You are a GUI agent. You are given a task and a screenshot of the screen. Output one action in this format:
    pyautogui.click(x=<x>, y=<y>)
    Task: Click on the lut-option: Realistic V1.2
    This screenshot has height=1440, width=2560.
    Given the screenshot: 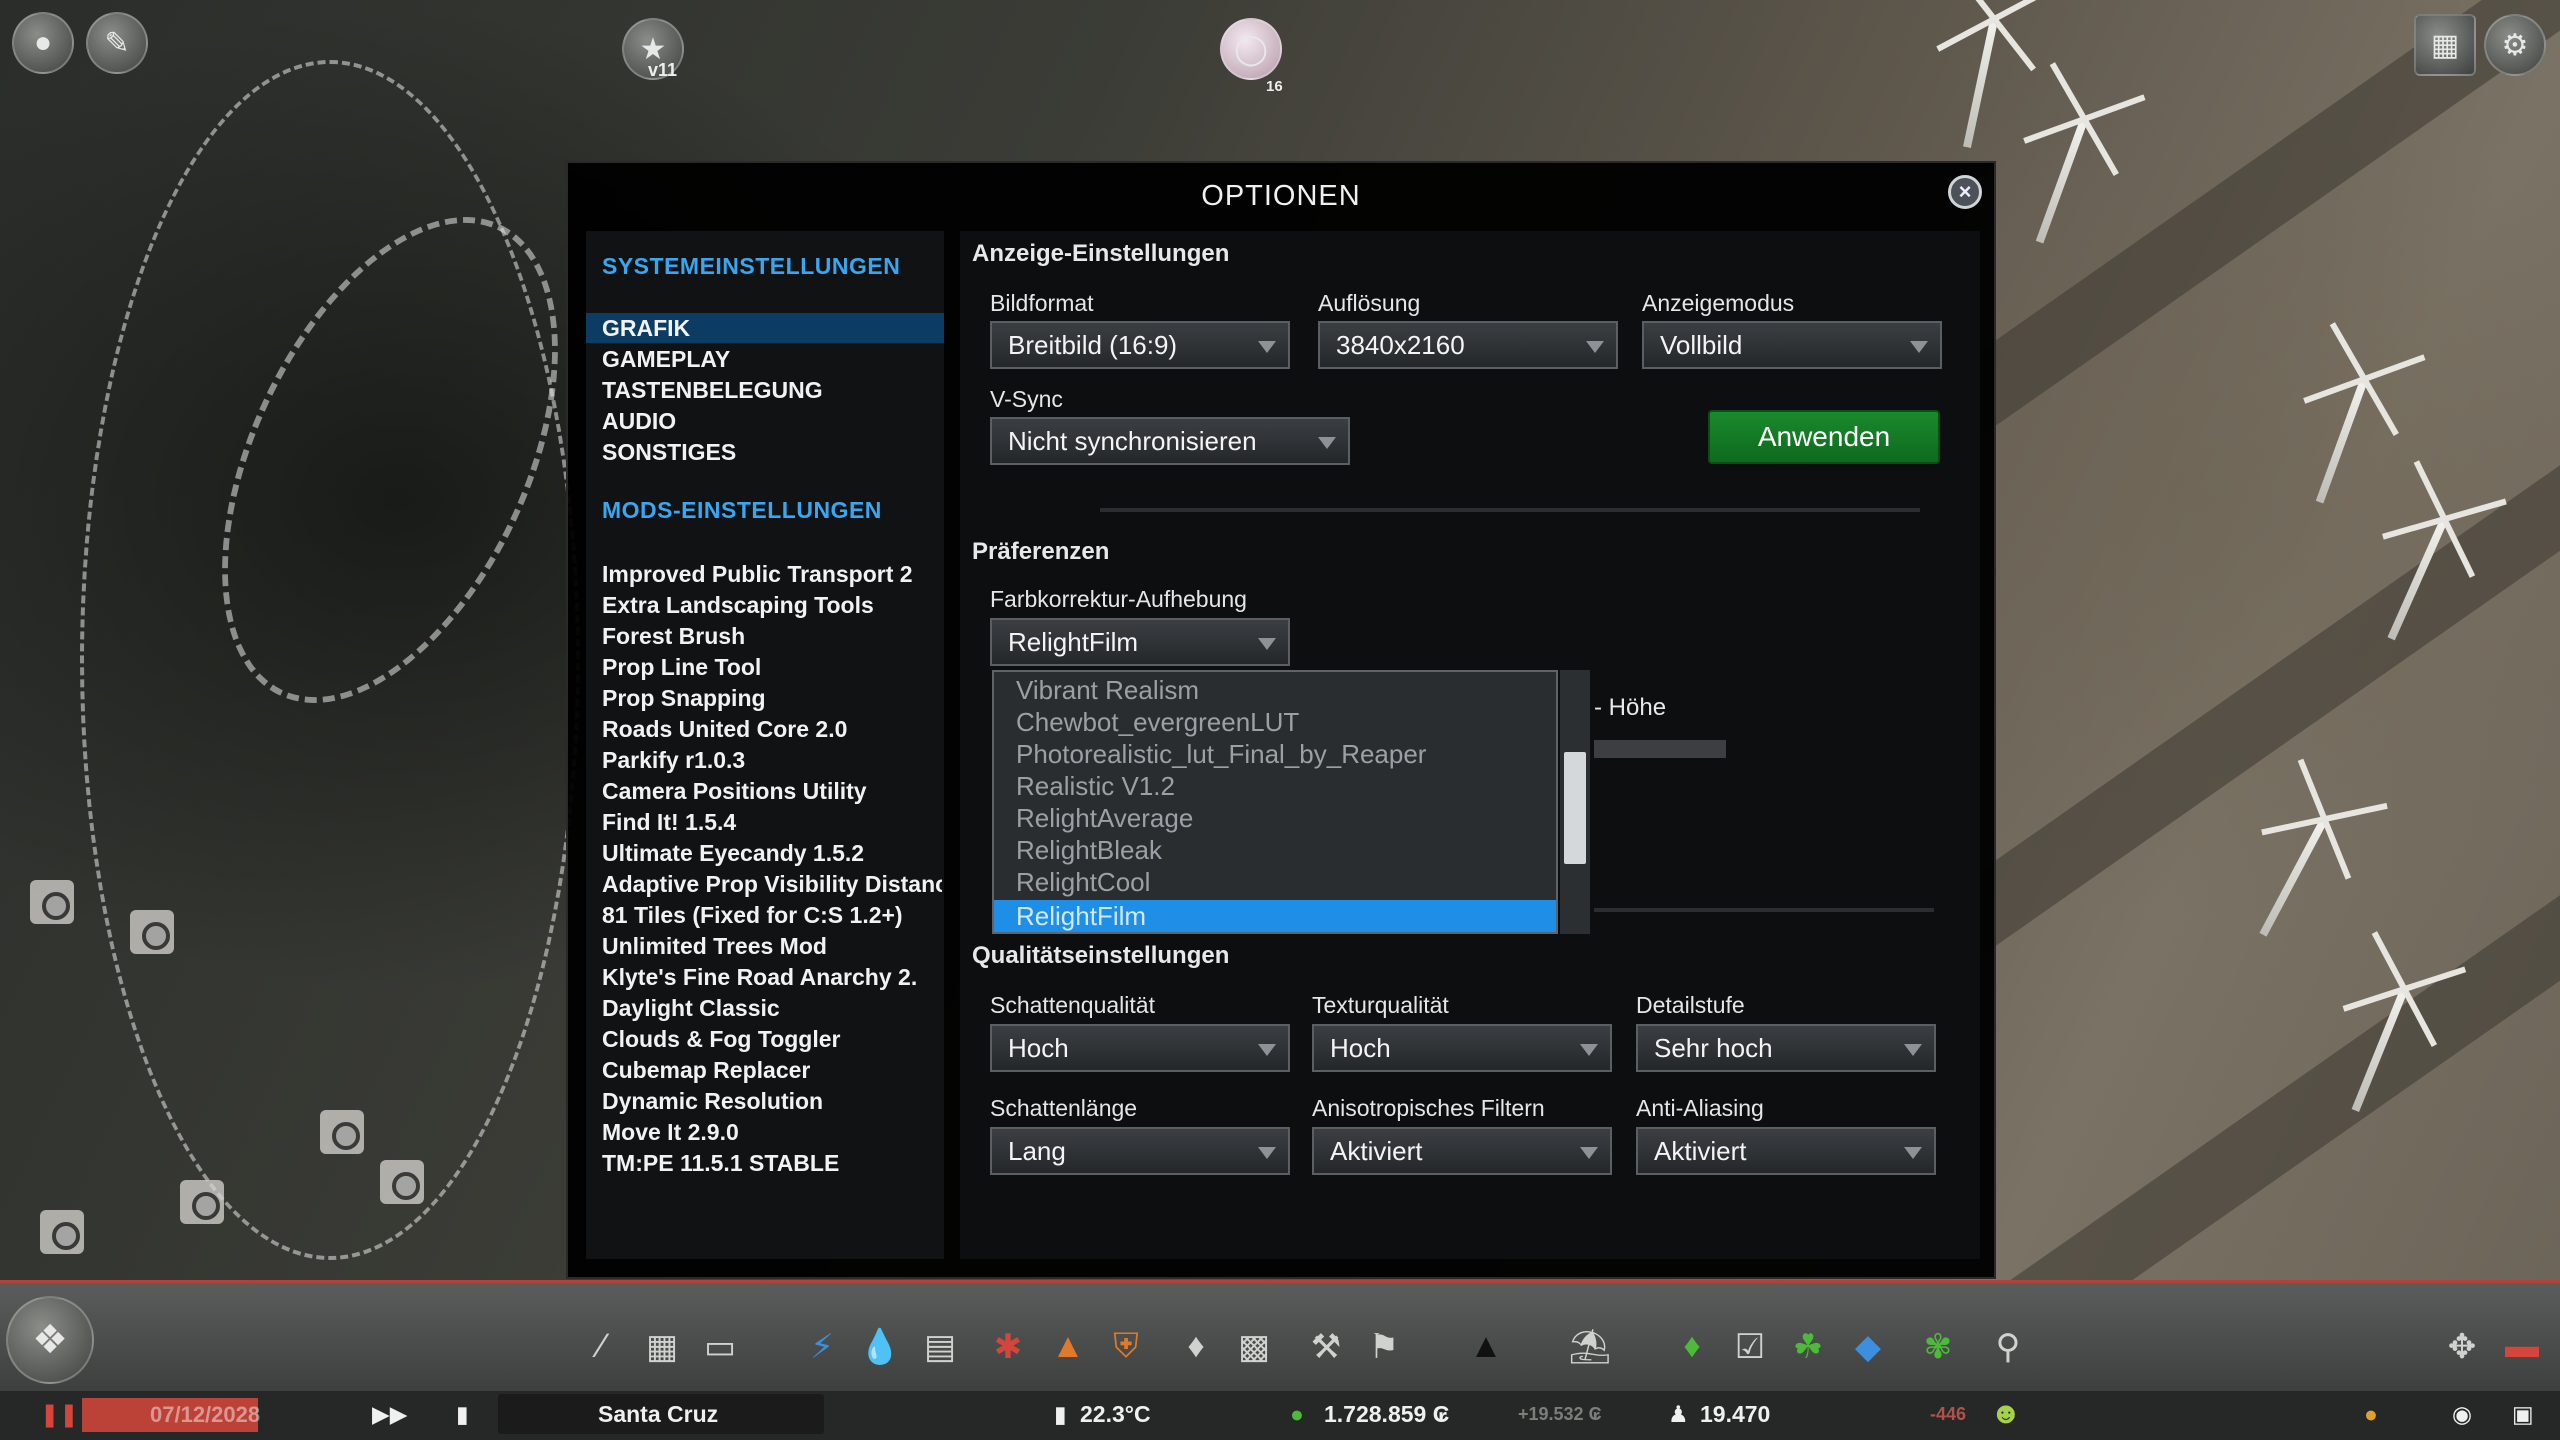 What is the action you would take?
    pyautogui.click(x=1275, y=786)
    